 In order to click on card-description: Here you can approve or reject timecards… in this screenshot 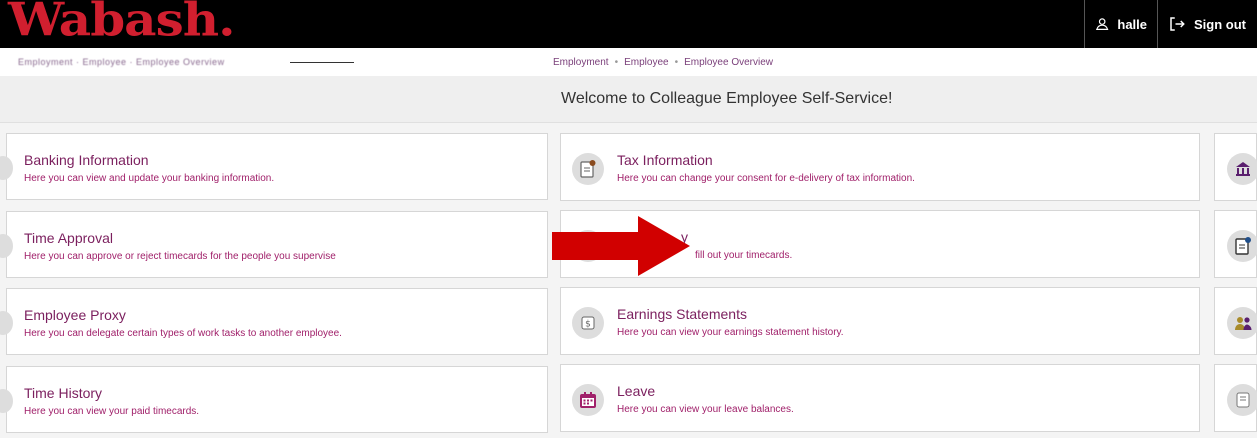, I will do `click(180, 256)`.